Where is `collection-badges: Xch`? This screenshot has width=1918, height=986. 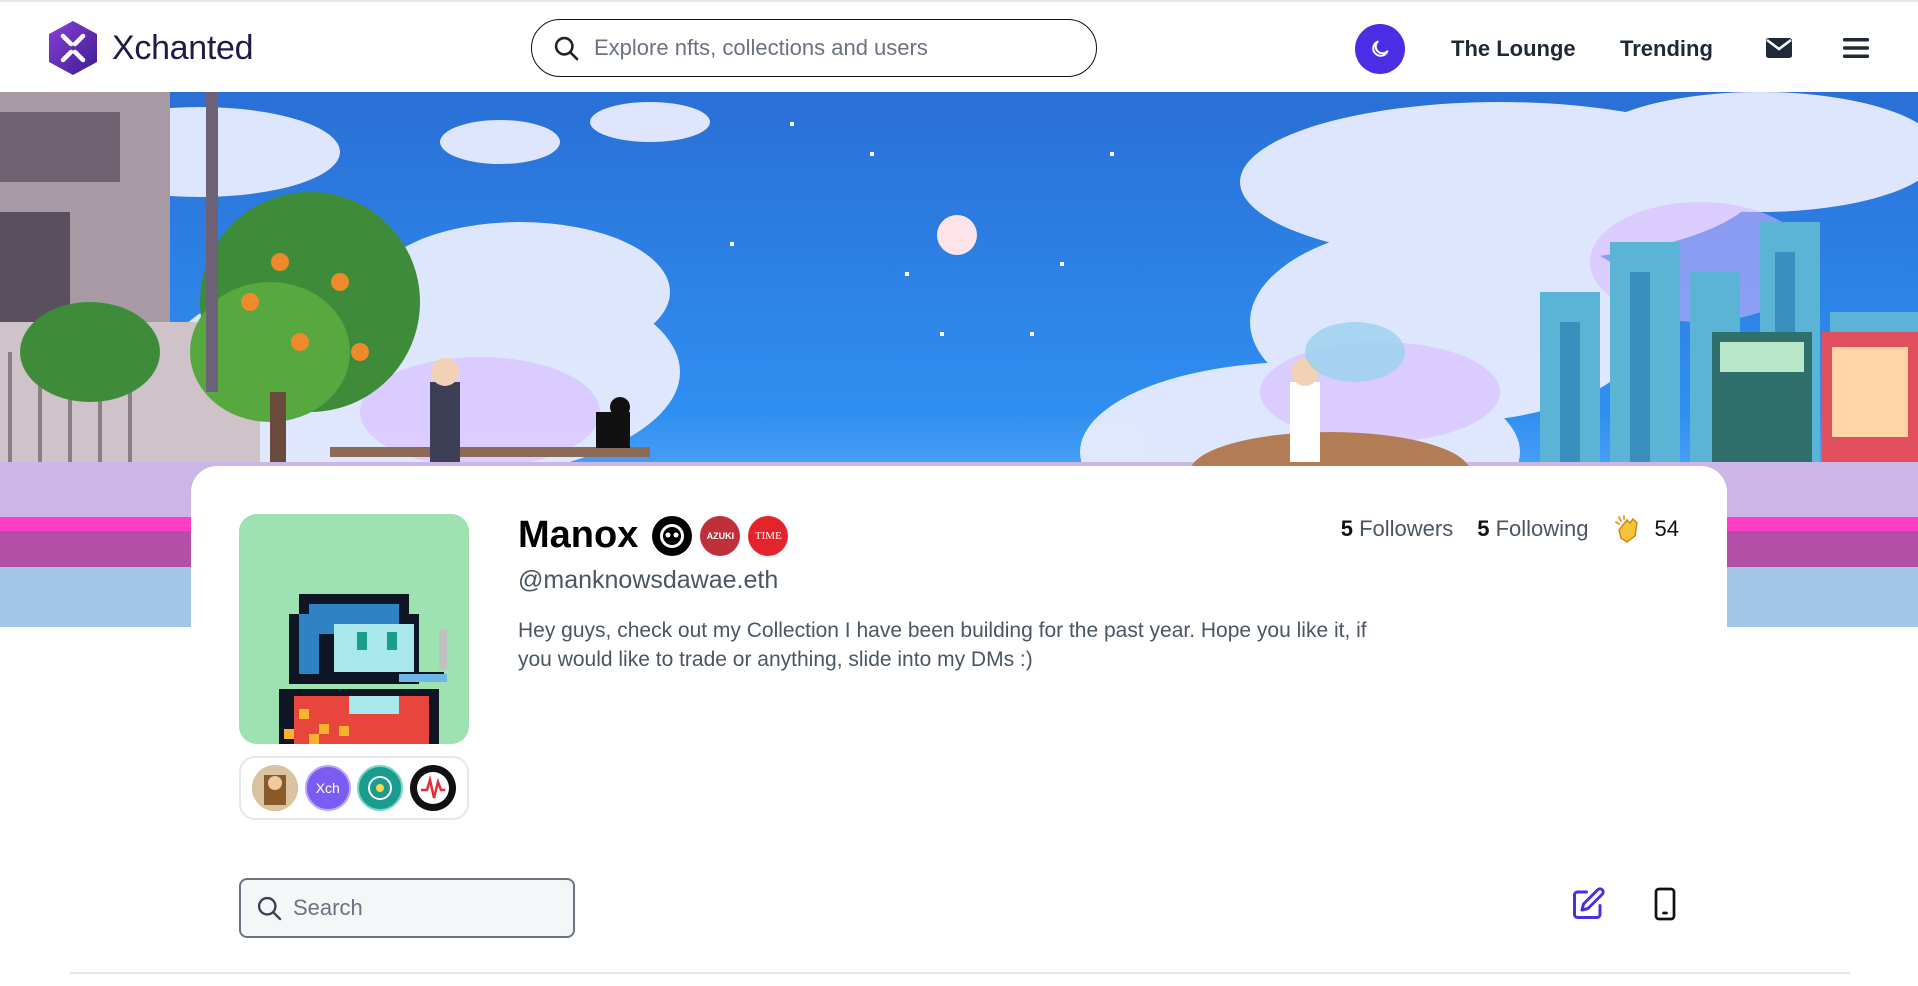
collection-badges: Xch is located at coordinates (354, 788).